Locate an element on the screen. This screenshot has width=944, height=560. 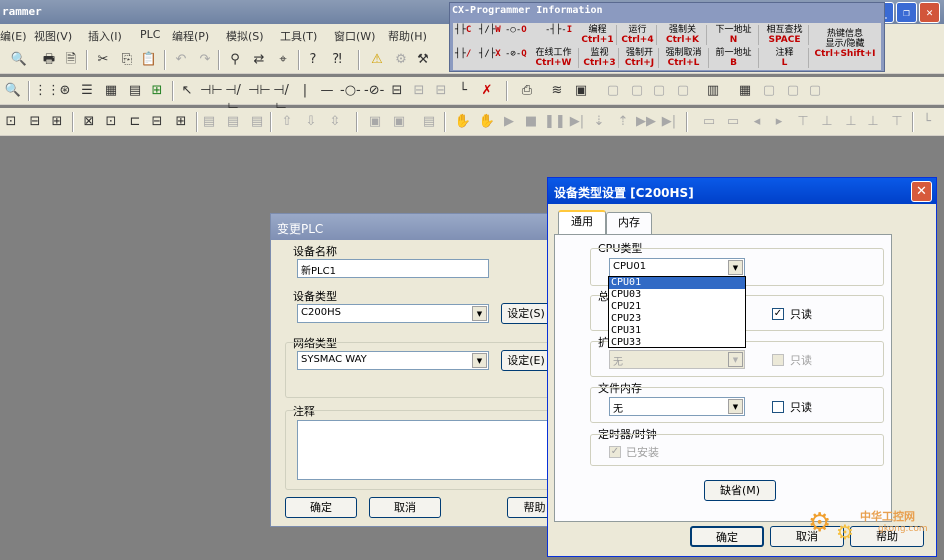
view-4-icon: ⊟ is located at coordinates (157, 122).